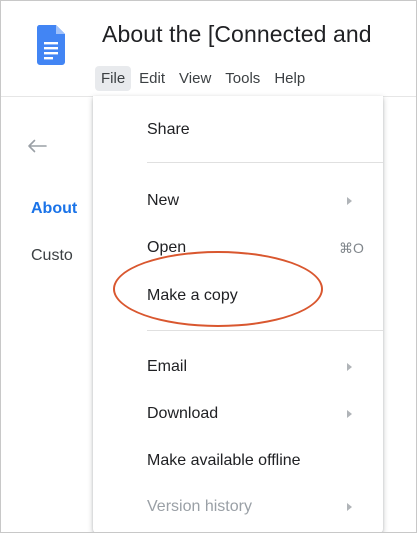 The height and width of the screenshot is (533, 417). Describe the element at coordinates (37, 146) in the screenshot. I see `arrow-left-icon` at that location.